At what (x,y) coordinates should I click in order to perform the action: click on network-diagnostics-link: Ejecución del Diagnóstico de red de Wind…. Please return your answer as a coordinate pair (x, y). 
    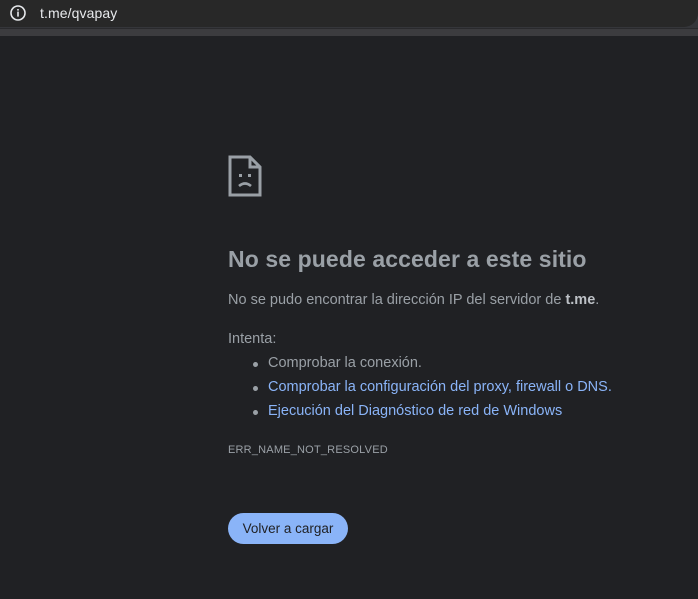
    Looking at the image, I should click on (415, 411).